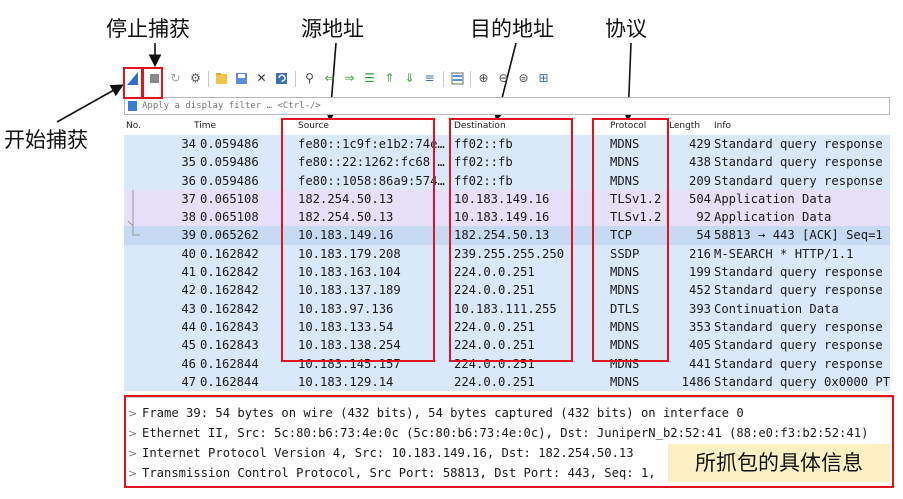 This screenshot has height=499, width=903. I want to click on packet-no: 34, so click(188, 144).